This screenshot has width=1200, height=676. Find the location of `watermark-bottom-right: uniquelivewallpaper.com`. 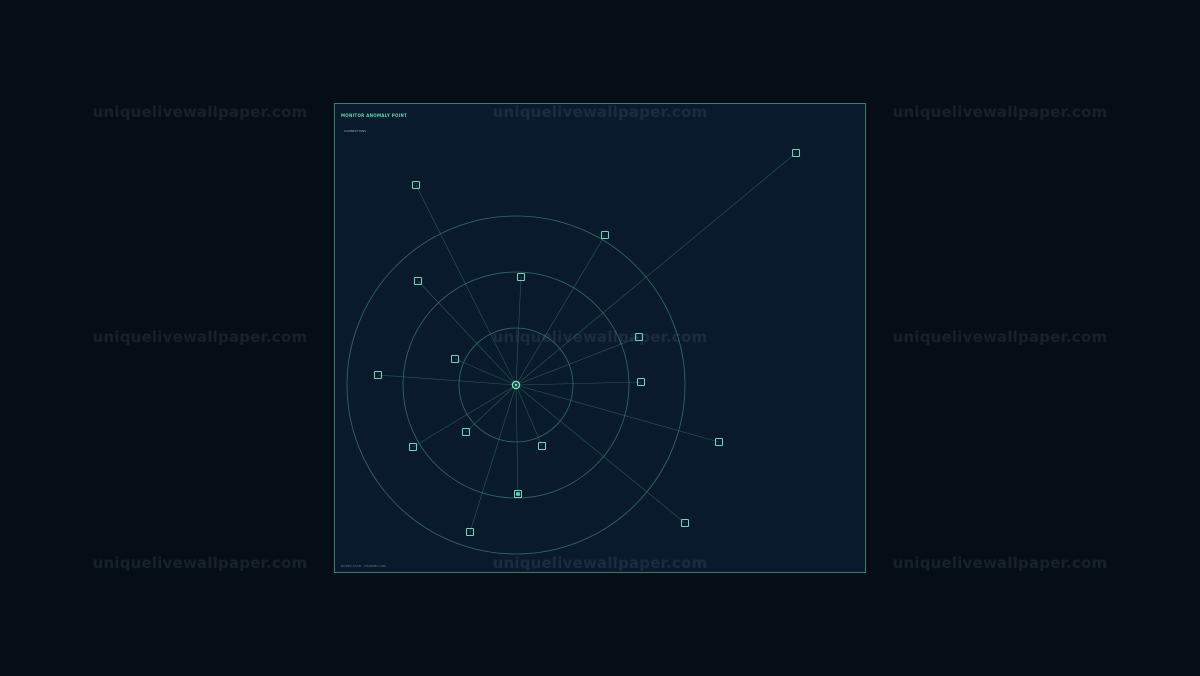

watermark-bottom-right: uniquelivewallpaper.com is located at coordinates (1000, 563).